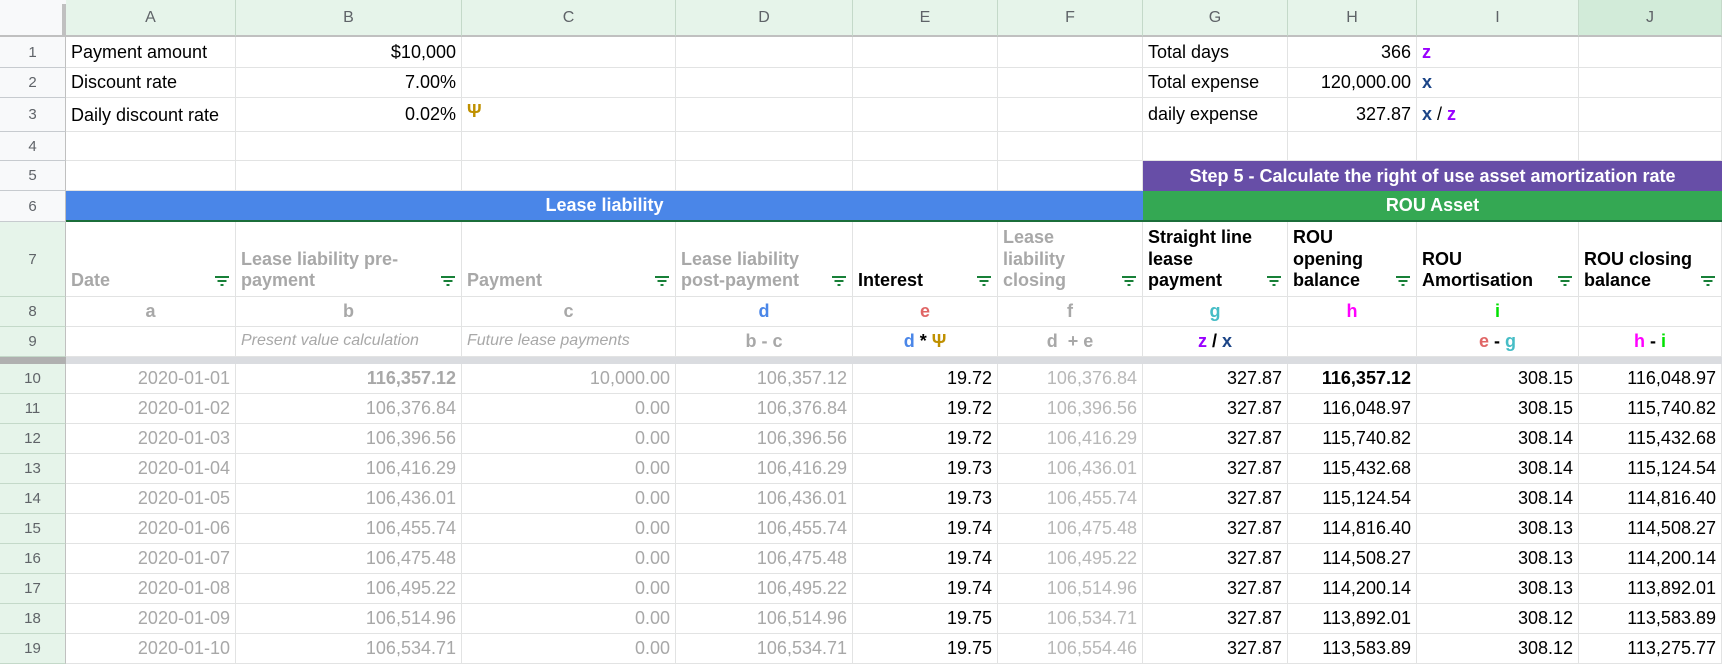  What do you see at coordinates (764, 499) in the screenshot?
I see `data-cell-d: 106,436.01` at bounding box center [764, 499].